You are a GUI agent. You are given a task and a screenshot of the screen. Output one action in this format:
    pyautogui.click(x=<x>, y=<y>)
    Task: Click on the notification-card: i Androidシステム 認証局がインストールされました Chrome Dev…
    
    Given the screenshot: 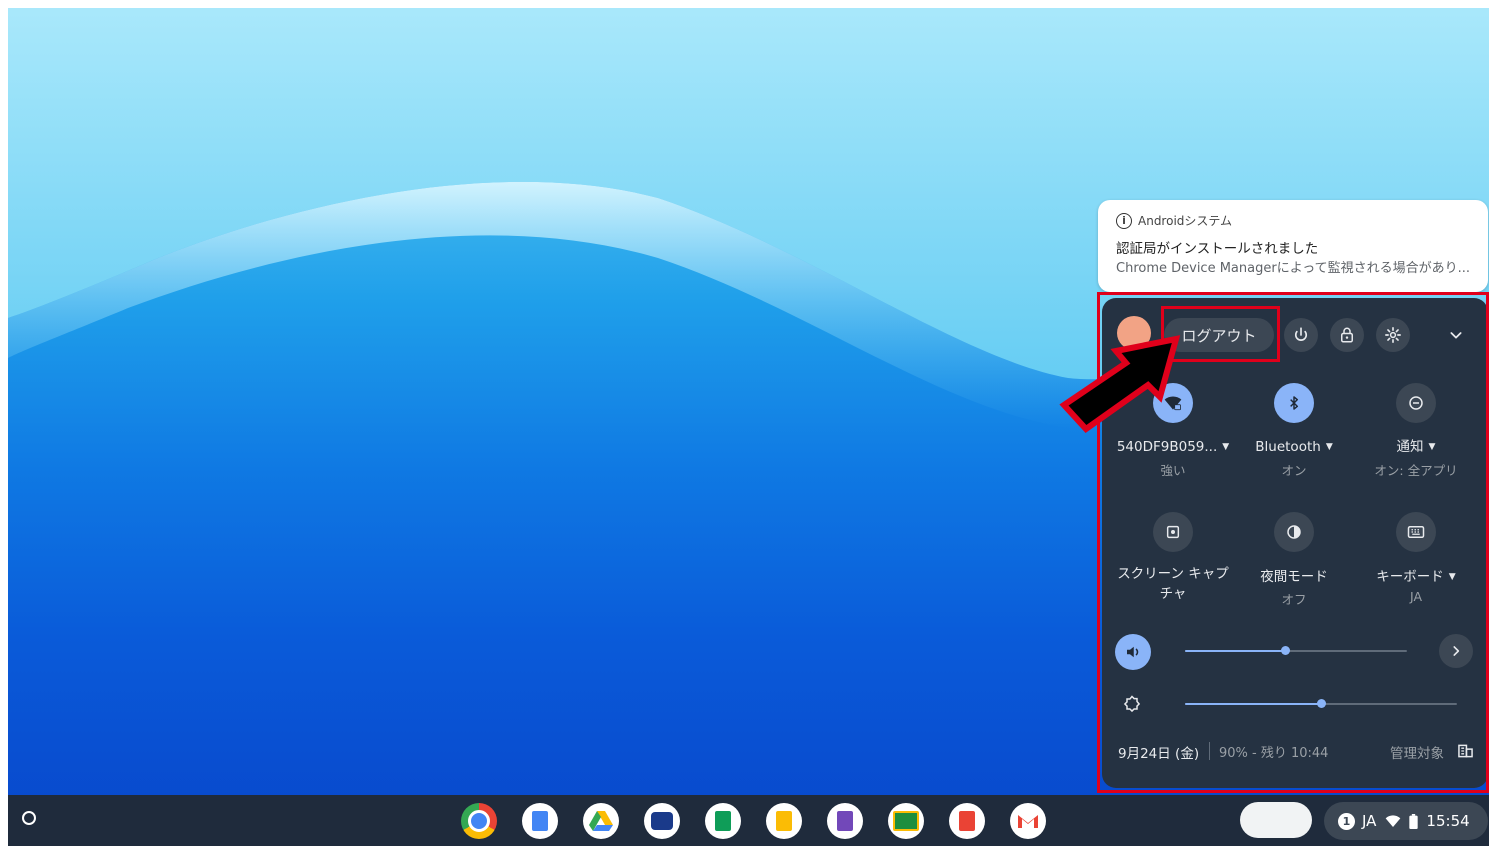 What is the action you would take?
    pyautogui.click(x=1293, y=246)
    